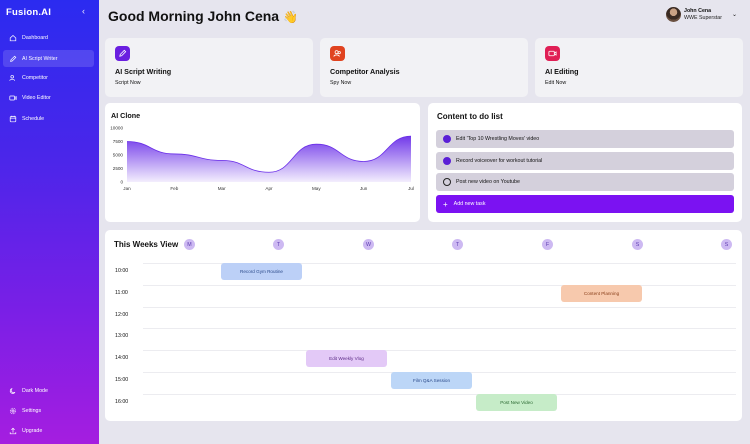 The height and width of the screenshot is (444, 750). What do you see at coordinates (194, 16) in the screenshot?
I see `greeting-text: Good Morning John Cena` at bounding box center [194, 16].